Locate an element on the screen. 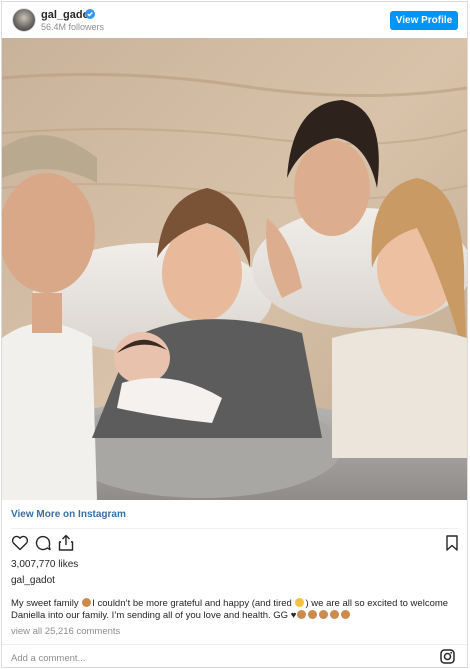  view-profile-button: View Profile is located at coordinates (424, 20).